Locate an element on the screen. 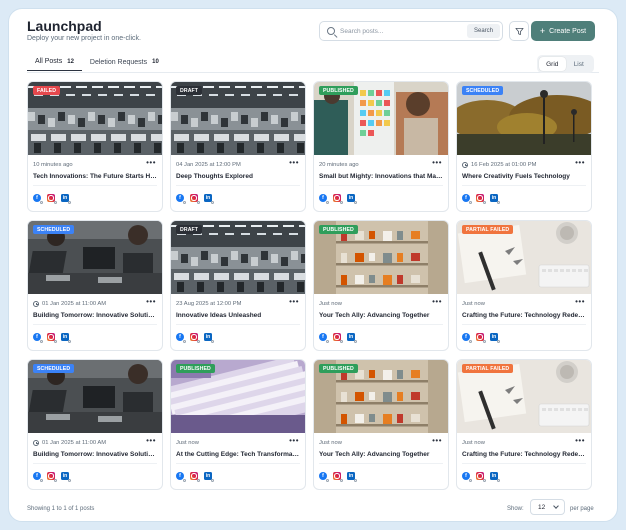 The width and height of the screenshot is (626, 530). post-time: 20 minutes ago is located at coordinates (339, 165).